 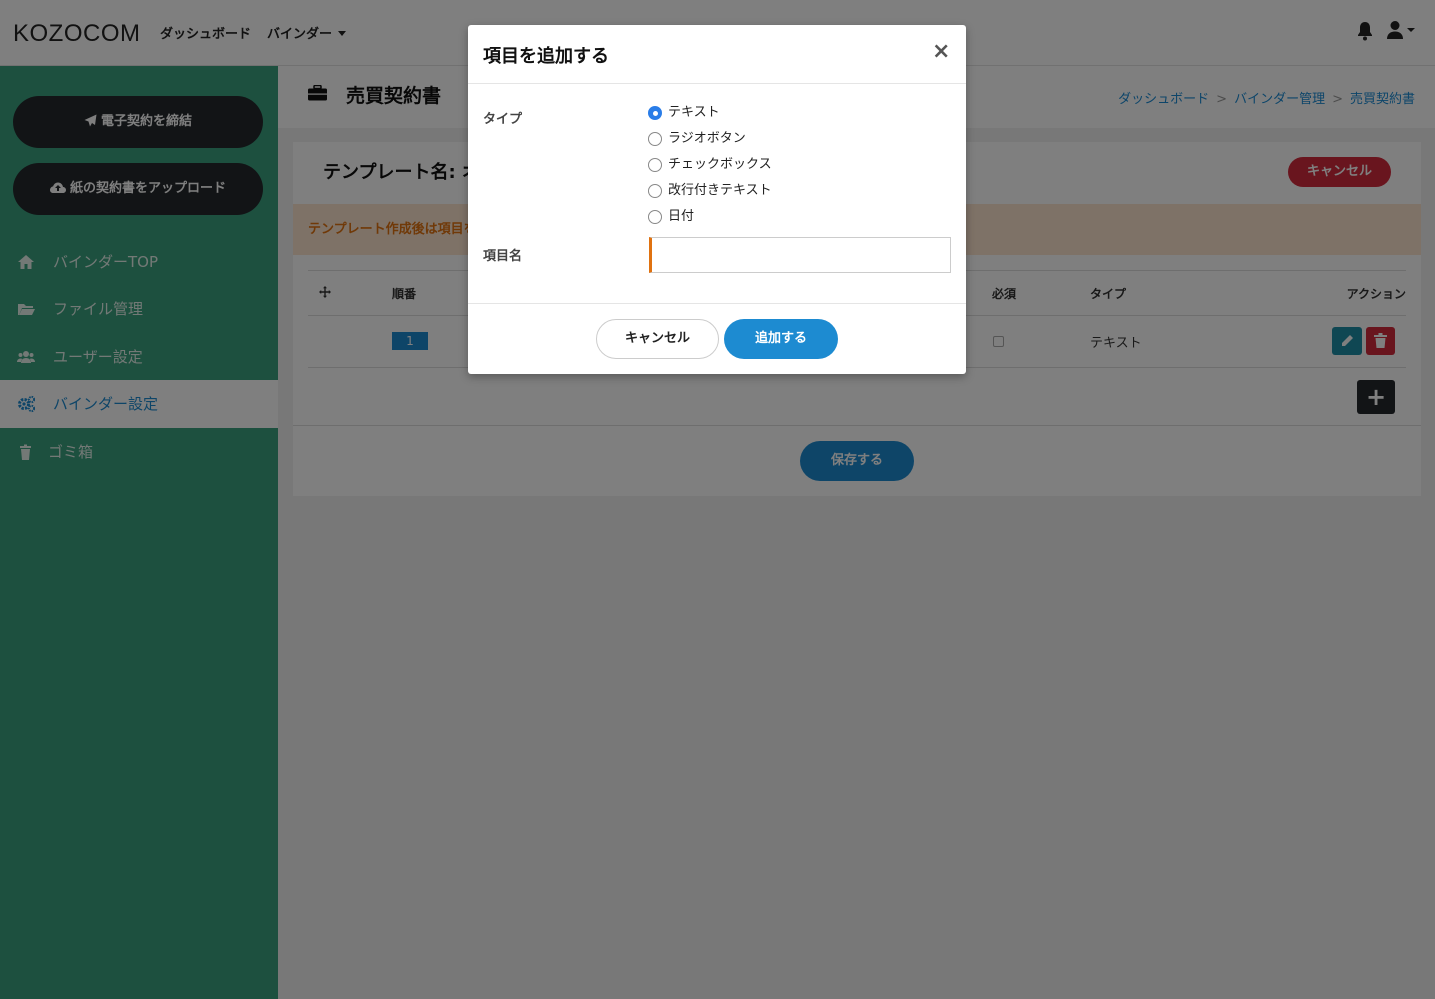 What do you see at coordinates (941, 51) in the screenshot?
I see `close-icon: ×` at bounding box center [941, 51].